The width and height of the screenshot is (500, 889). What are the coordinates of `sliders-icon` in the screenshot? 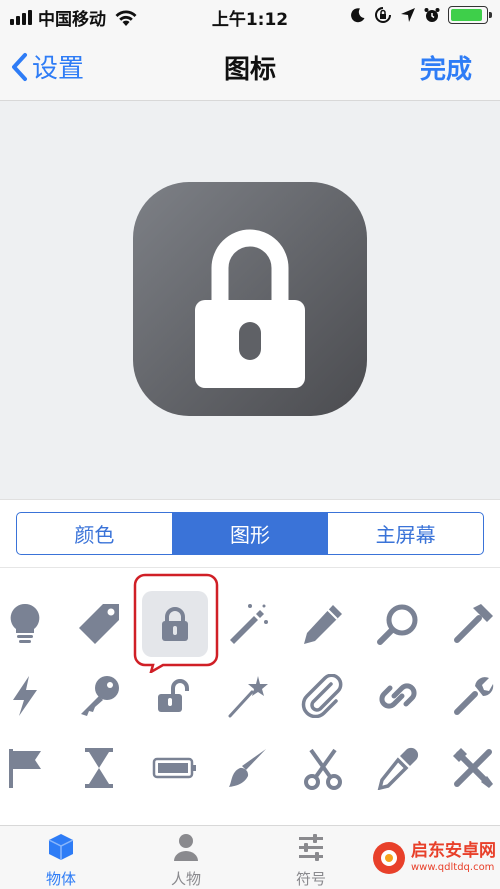 It's located at (311, 847).